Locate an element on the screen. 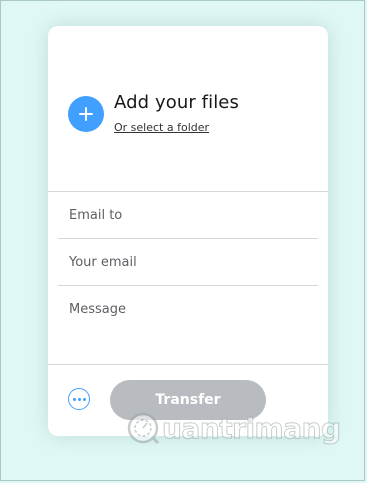  more-options-icon is located at coordinates (79, 399).